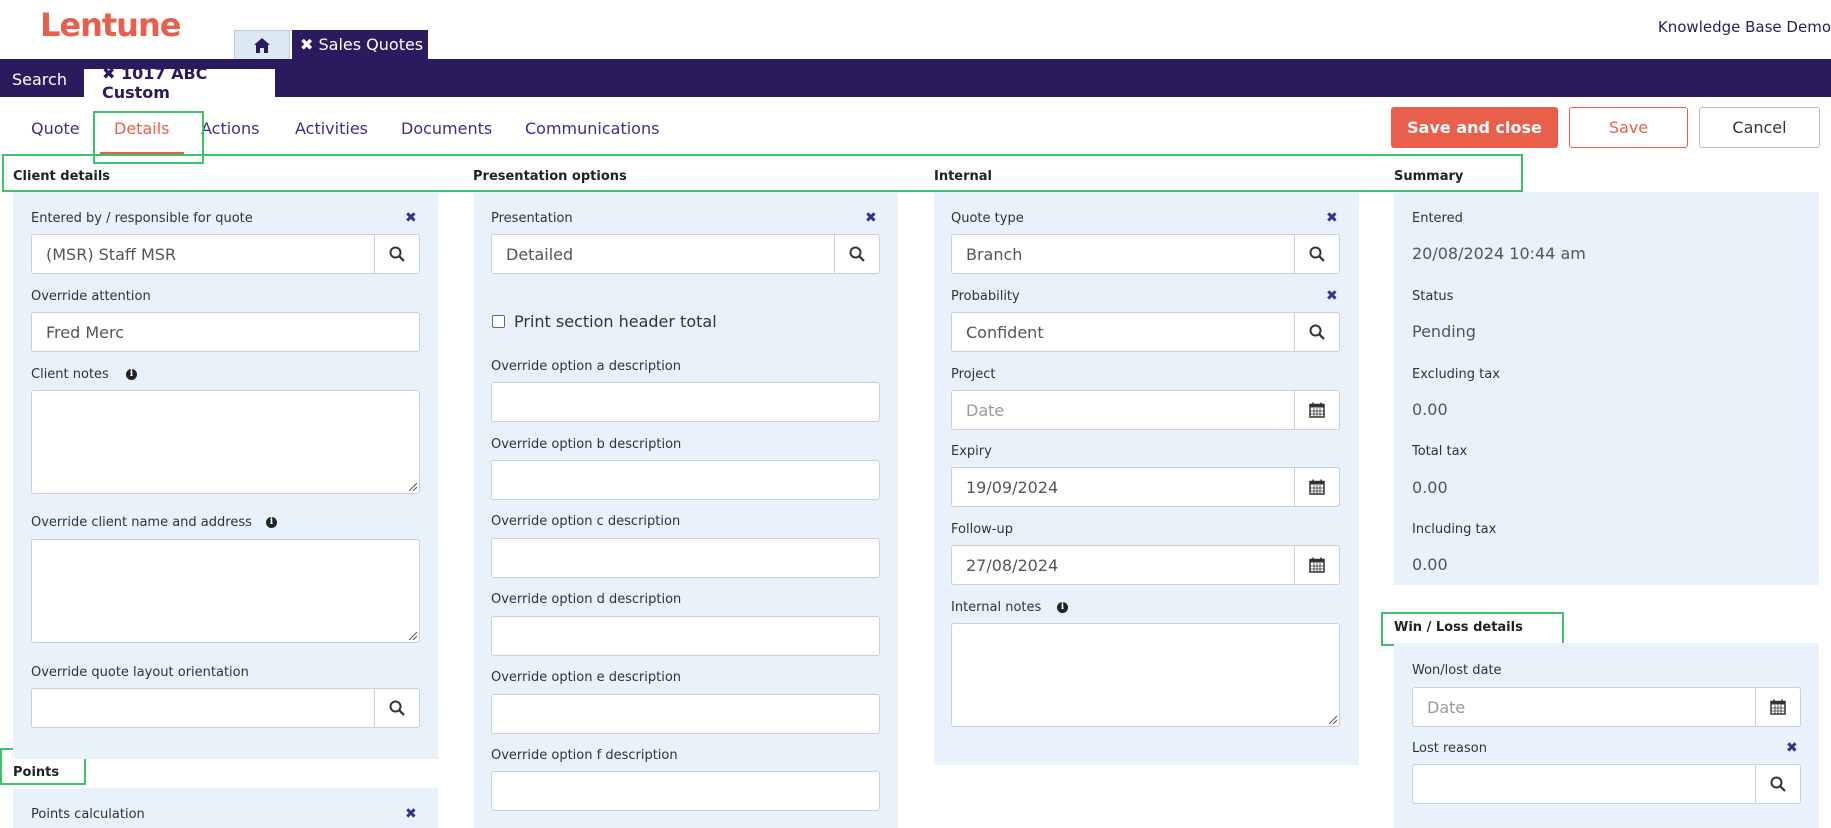 Image resolution: width=1831 pixels, height=828 pixels. What do you see at coordinates (1005, 332) in the screenshot?
I see `probability-value: Confident` at bounding box center [1005, 332].